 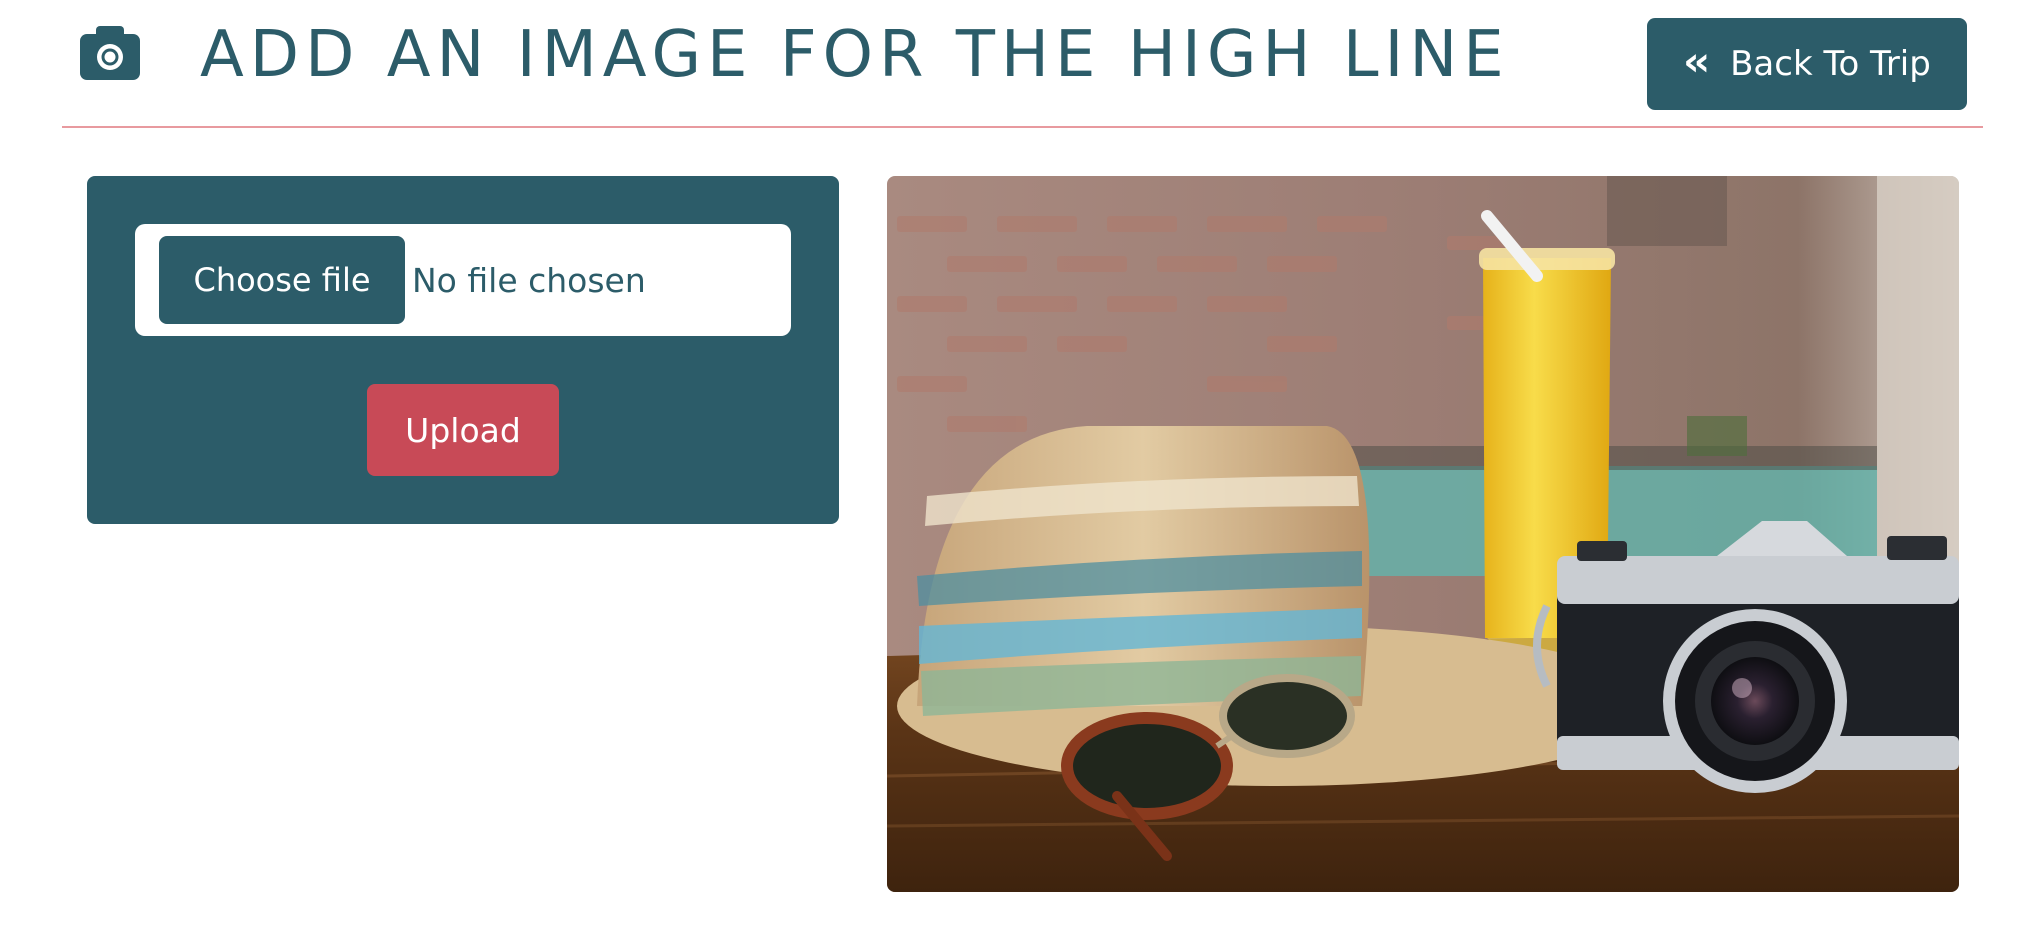 I want to click on camera-icon, so click(x=110, y=53).